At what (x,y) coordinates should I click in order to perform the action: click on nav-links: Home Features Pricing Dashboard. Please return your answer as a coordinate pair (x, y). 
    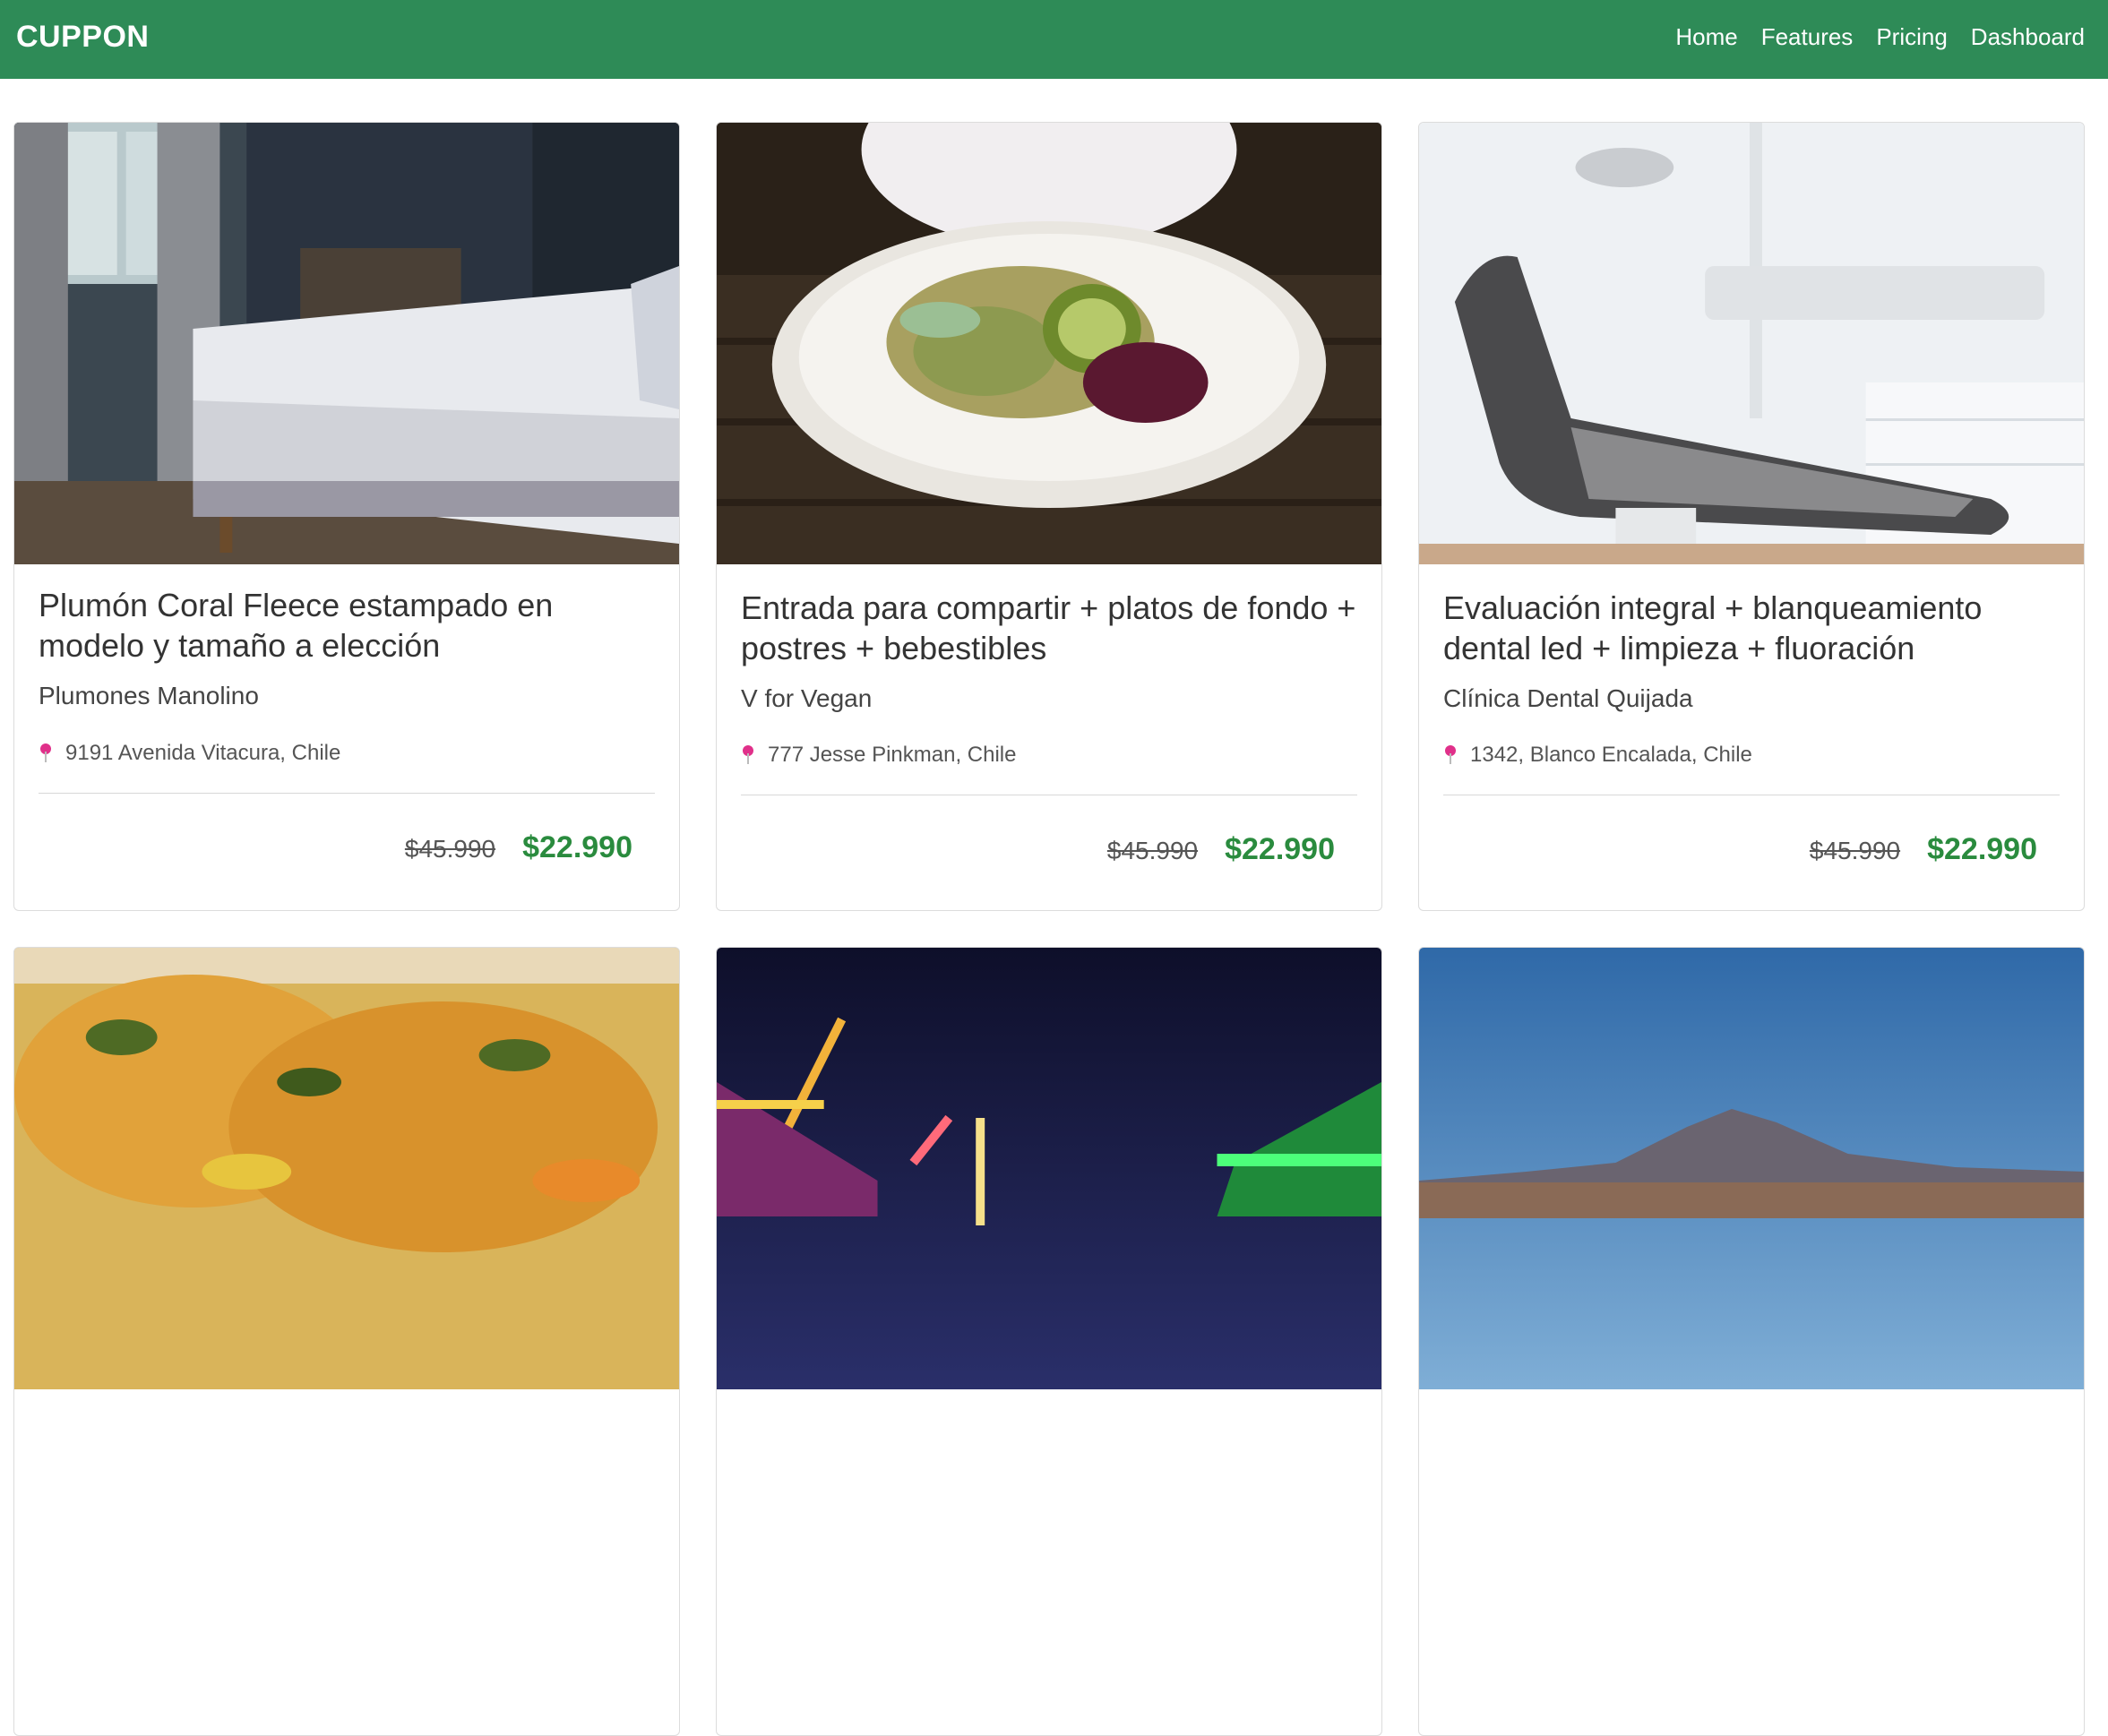
    Looking at the image, I should click on (1880, 37).